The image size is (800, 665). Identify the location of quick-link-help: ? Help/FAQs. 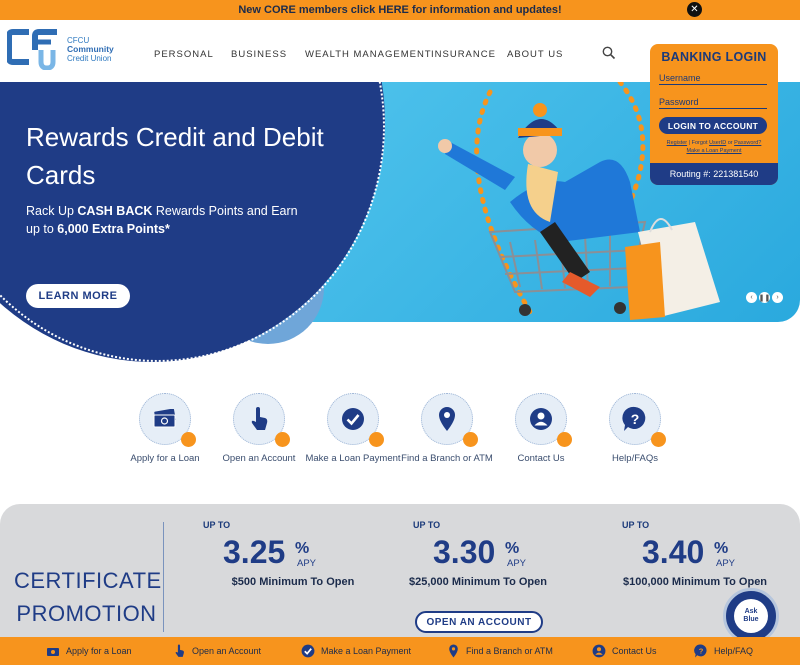
(635, 429).